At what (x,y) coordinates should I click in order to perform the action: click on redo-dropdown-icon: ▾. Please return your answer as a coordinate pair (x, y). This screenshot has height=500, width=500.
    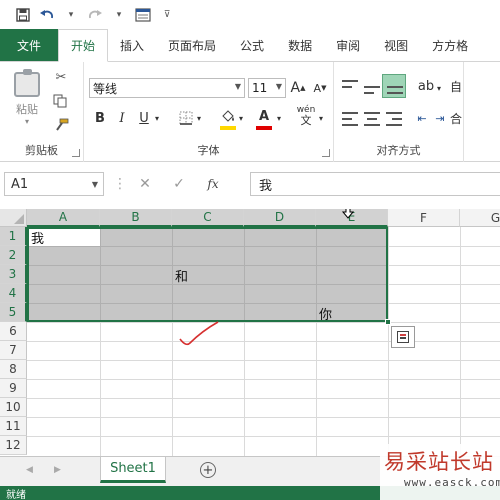
    Looking at the image, I should click on (119, 15).